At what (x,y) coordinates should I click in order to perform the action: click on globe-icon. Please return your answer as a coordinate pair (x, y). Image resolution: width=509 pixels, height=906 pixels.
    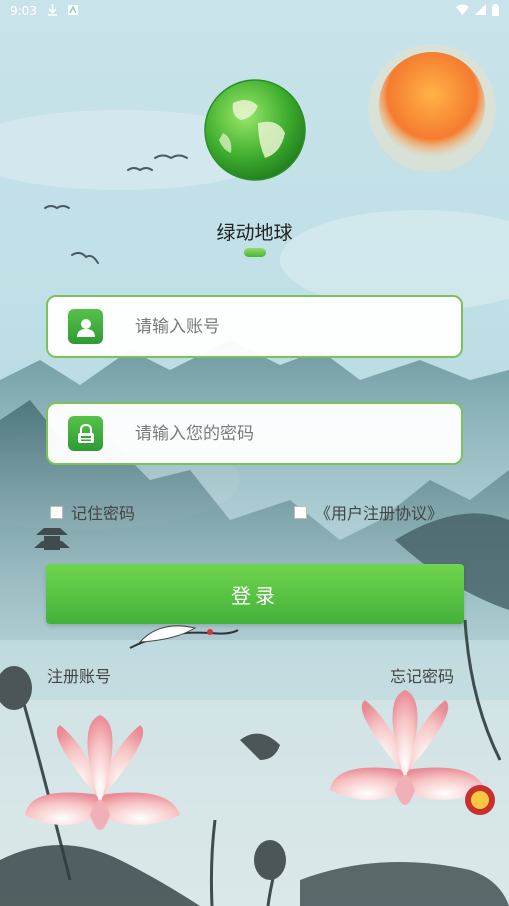
    Looking at the image, I should click on (255, 130).